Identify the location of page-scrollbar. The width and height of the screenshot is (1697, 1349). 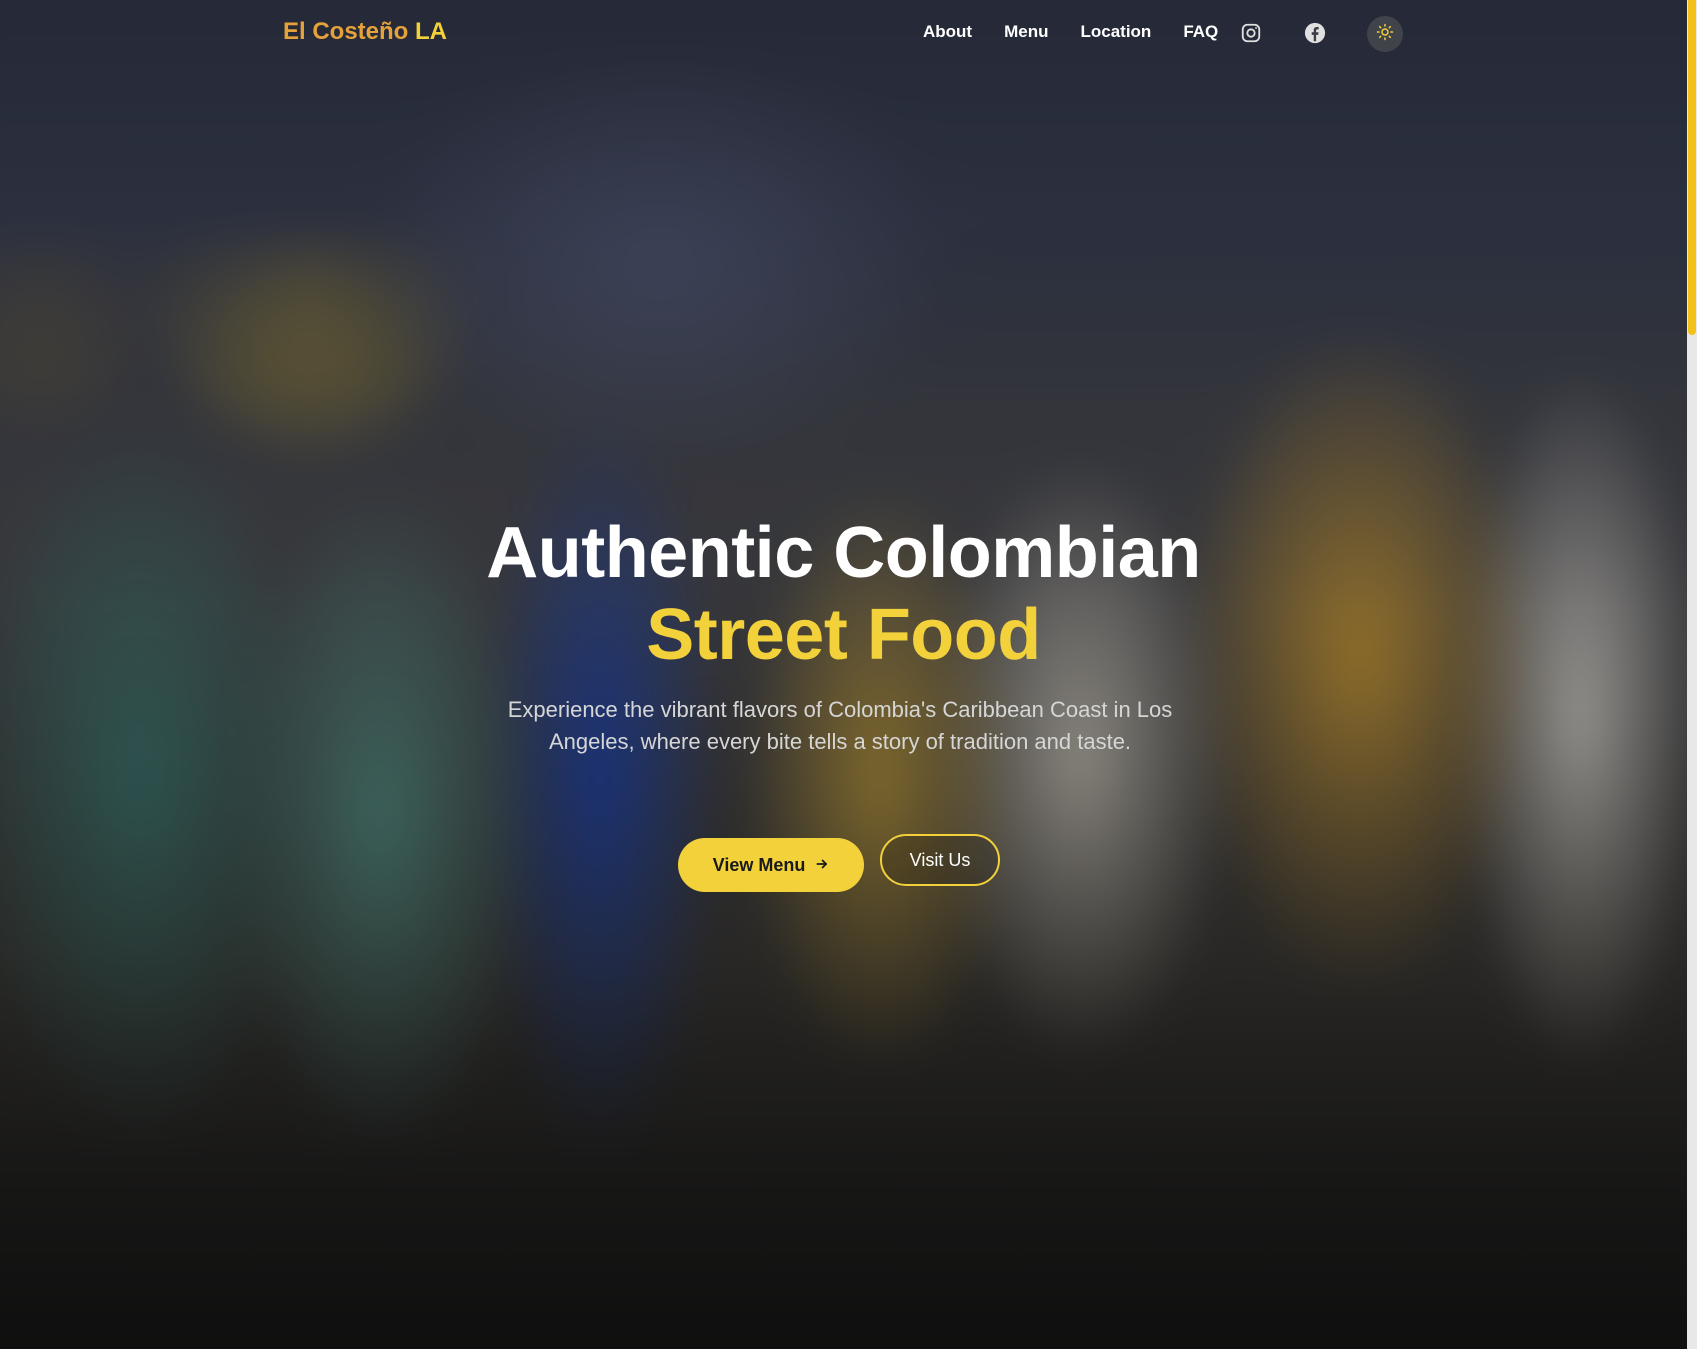
(1692, 674).